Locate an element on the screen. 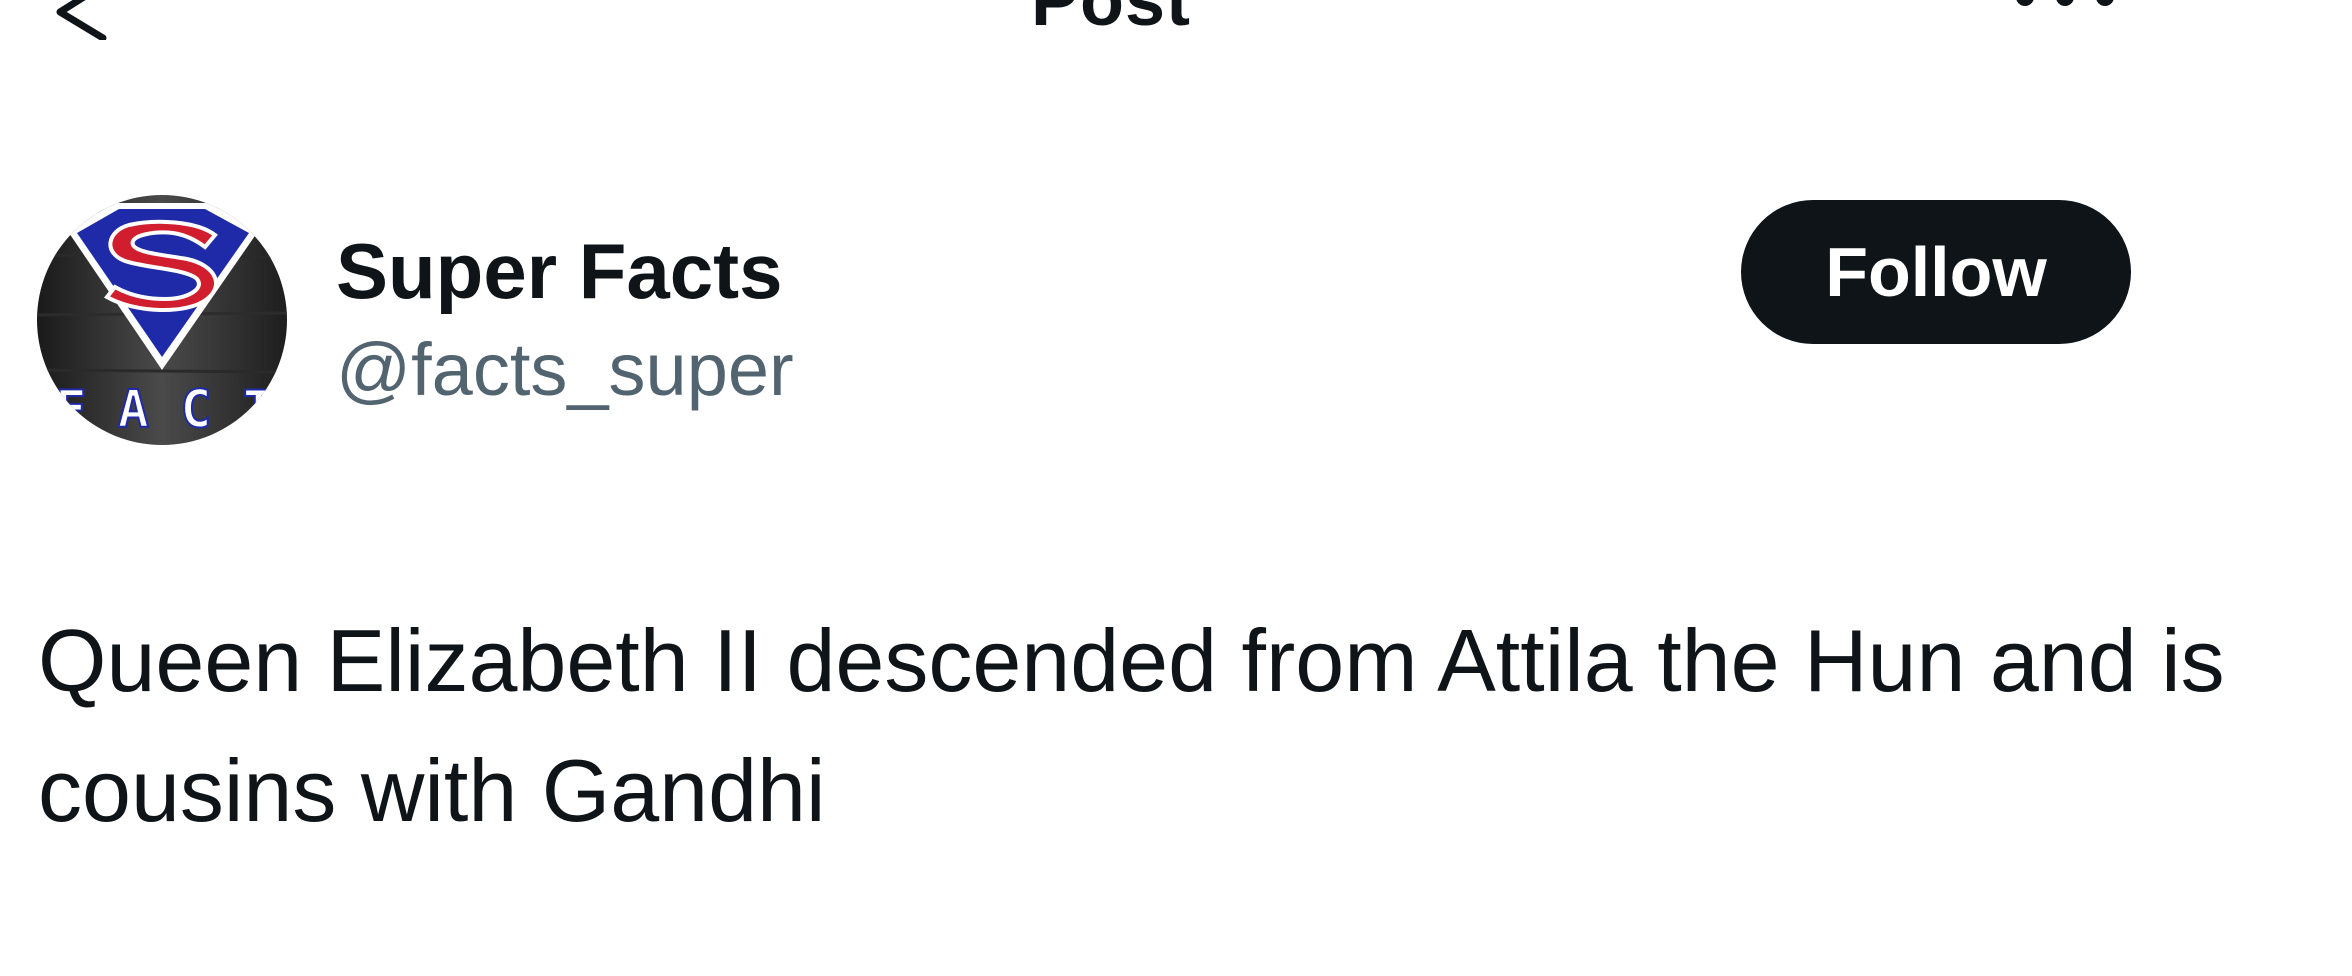 The width and height of the screenshot is (2352, 976). page-title: Post is located at coordinates (1111, 20).